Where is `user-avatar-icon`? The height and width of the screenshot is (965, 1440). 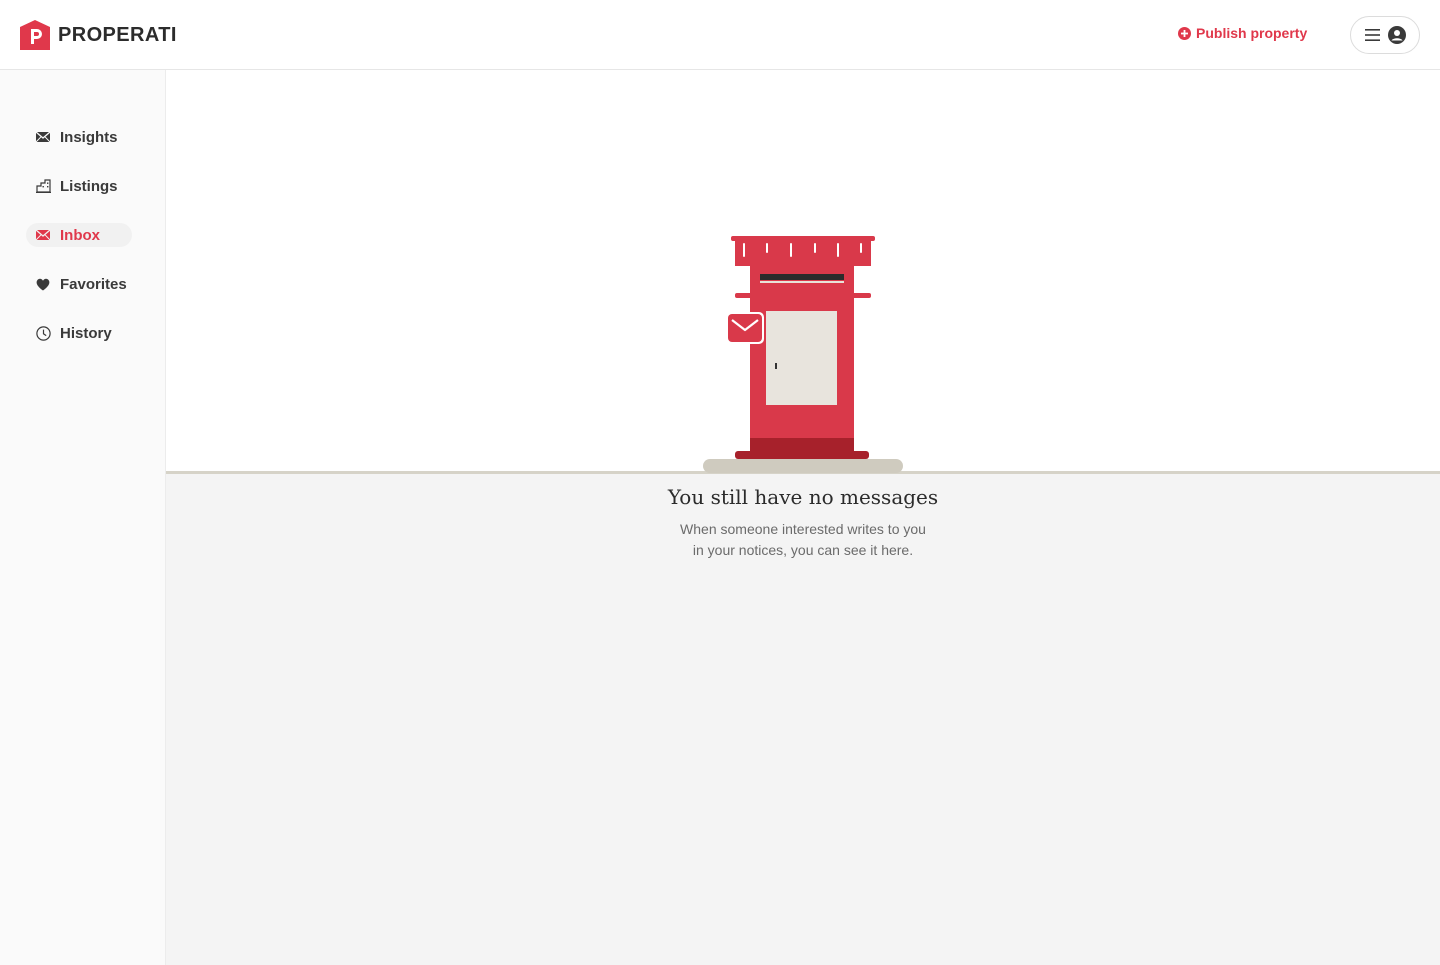 user-avatar-icon is located at coordinates (1396, 35).